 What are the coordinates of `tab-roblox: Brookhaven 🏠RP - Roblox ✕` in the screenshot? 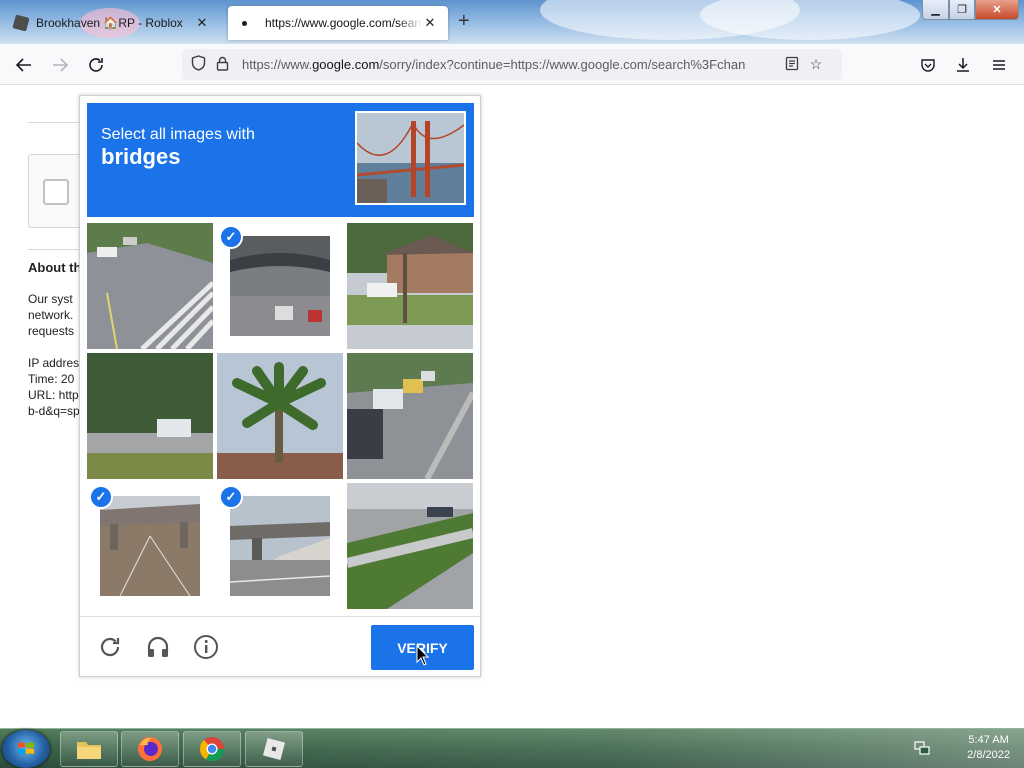 It's located at (112, 23).